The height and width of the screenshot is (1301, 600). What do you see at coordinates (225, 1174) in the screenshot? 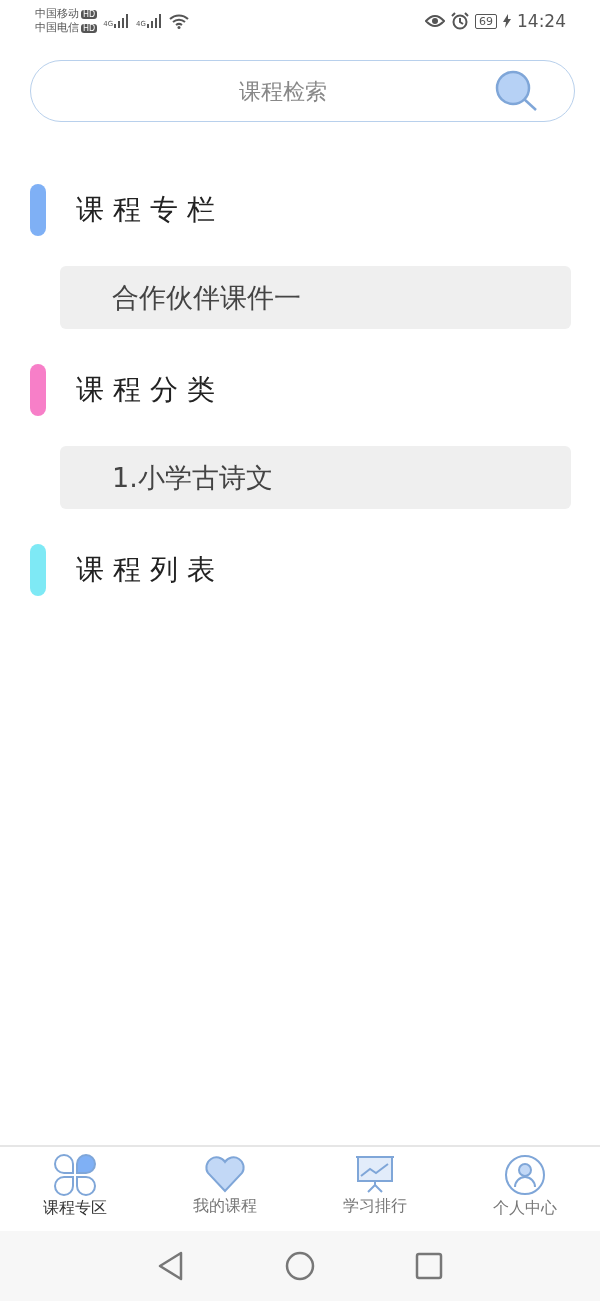
I see `heart-icon` at bounding box center [225, 1174].